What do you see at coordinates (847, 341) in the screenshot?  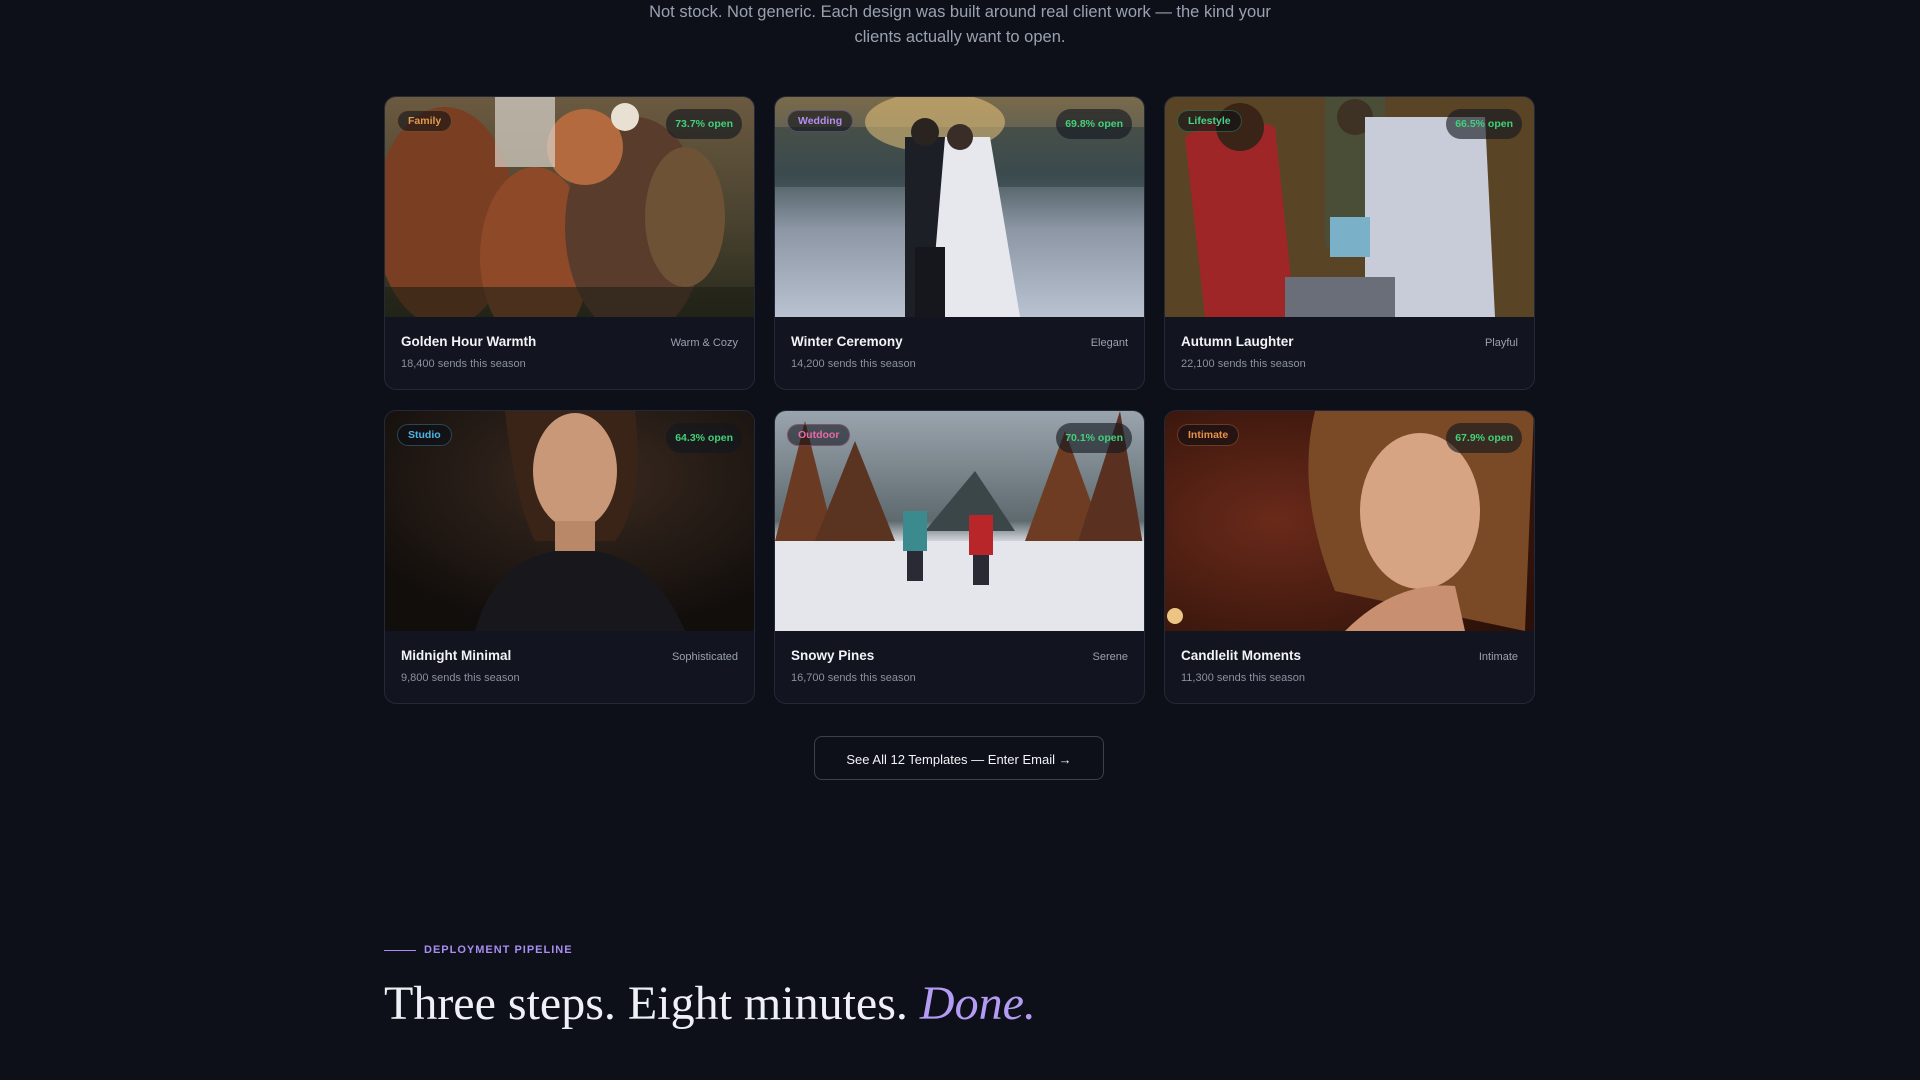 I see `template-title: Winter Ceremony` at bounding box center [847, 341].